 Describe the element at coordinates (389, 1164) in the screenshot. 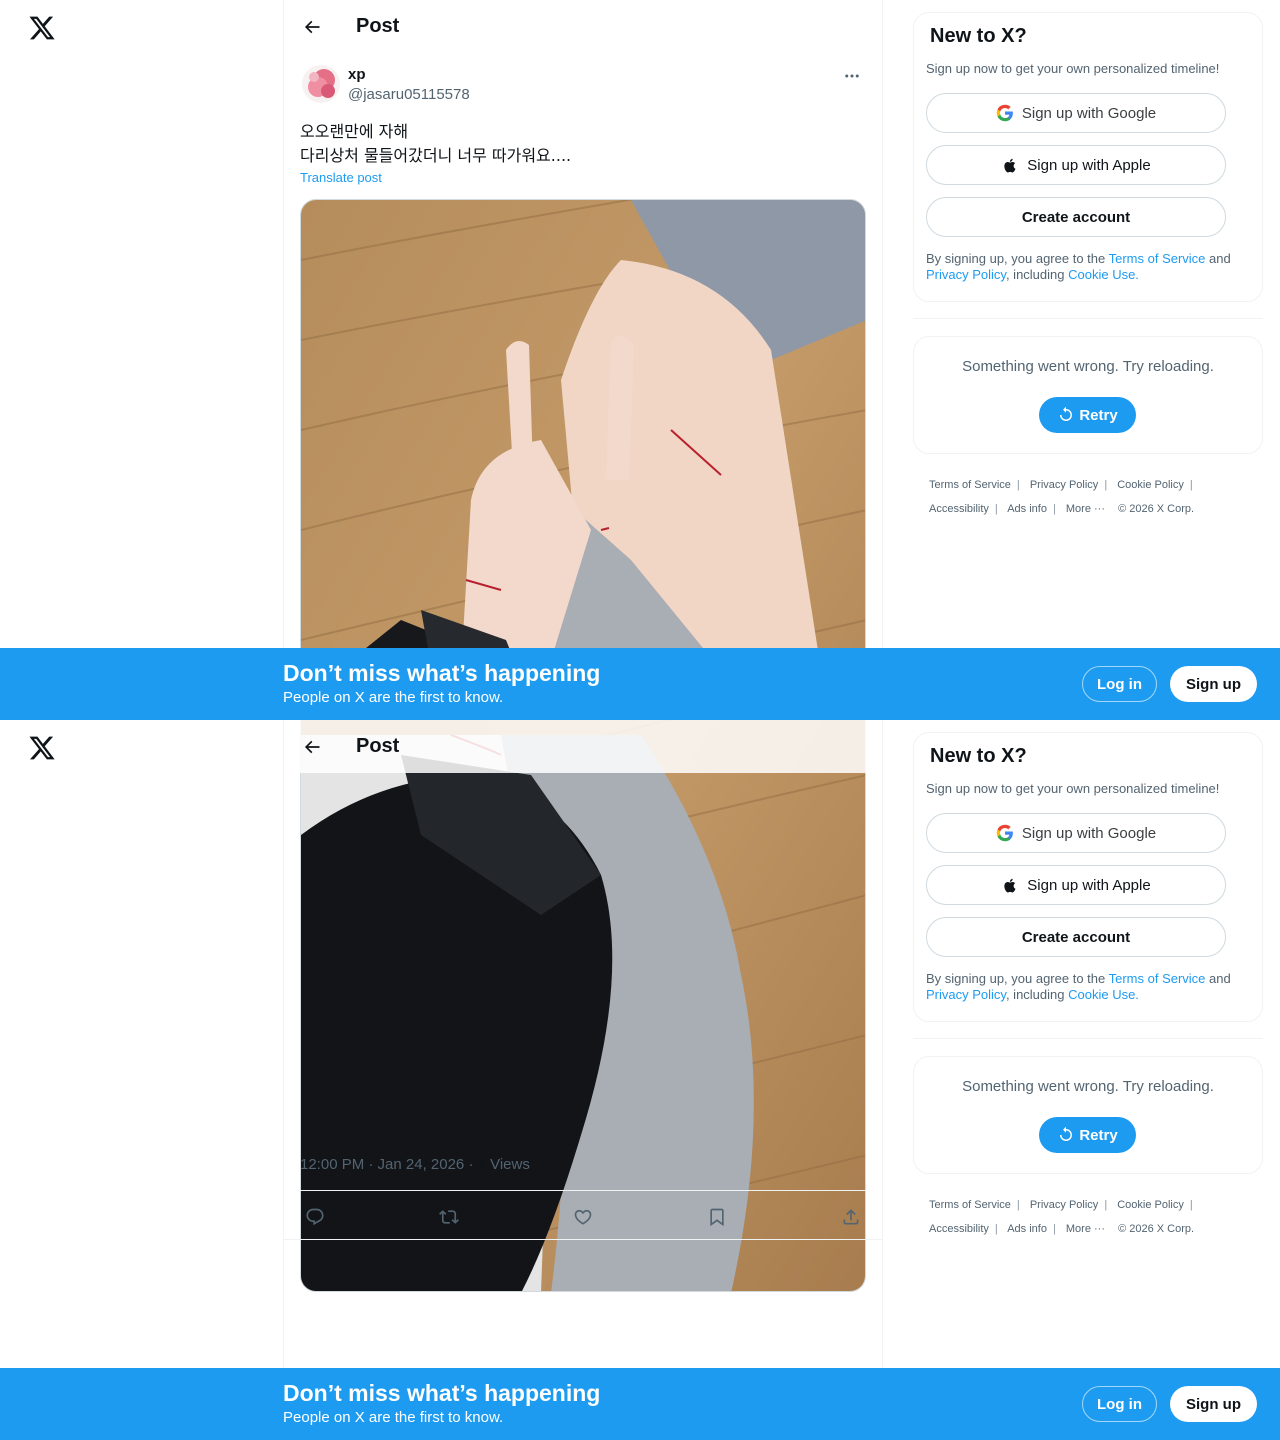

I see `post-timestamp: 12:00 PM · Jan 24, 2026 ·` at that location.